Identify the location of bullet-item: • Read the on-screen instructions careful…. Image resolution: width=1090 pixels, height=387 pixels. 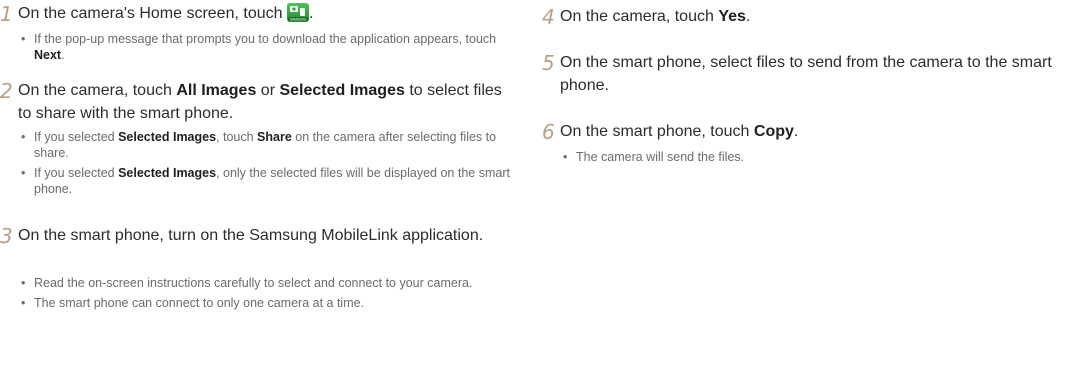
(272, 283).